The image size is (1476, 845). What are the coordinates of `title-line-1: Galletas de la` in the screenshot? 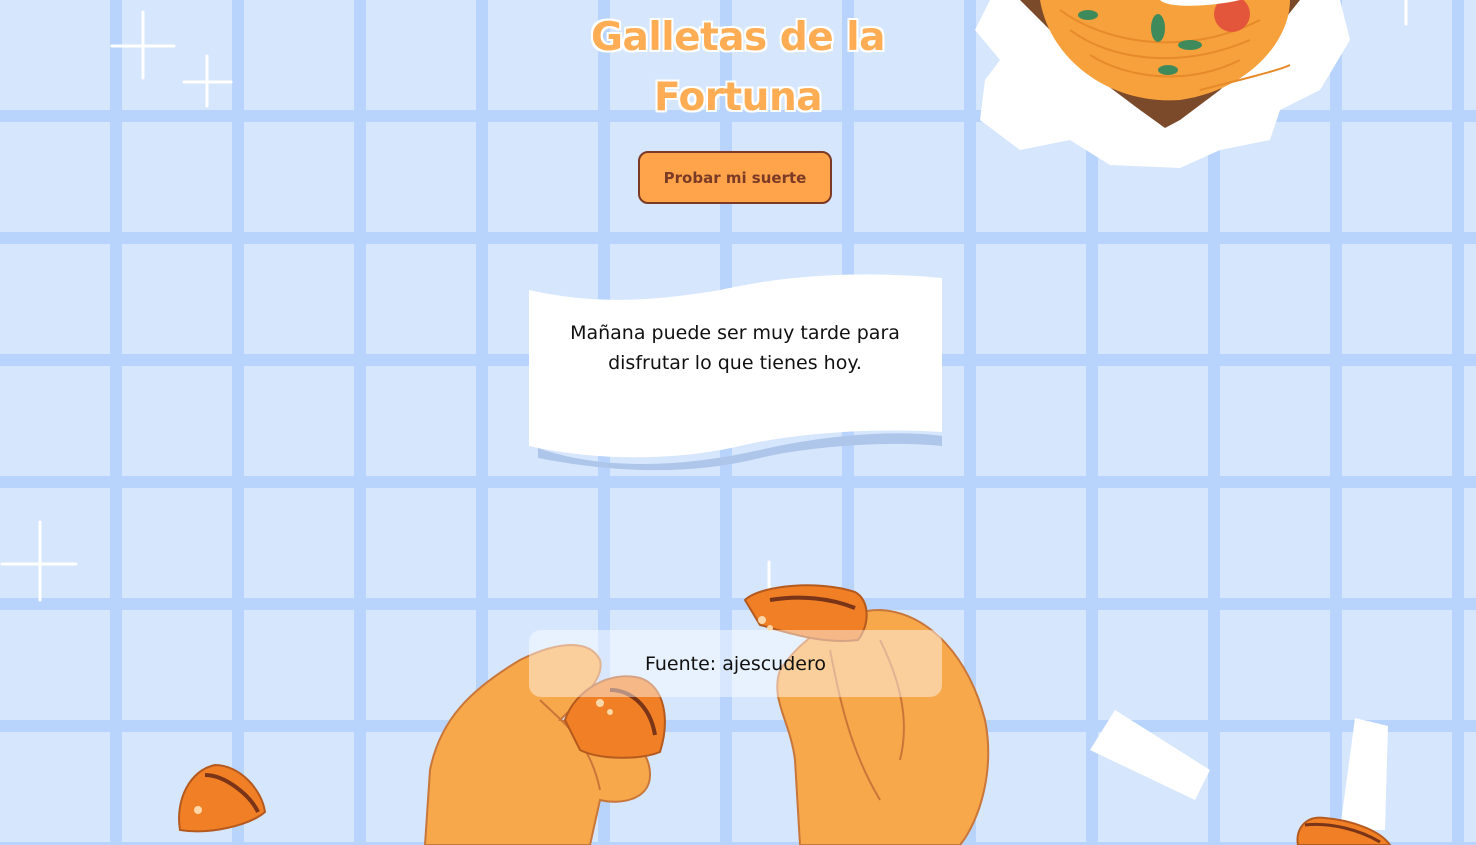 It's located at (738, 37).